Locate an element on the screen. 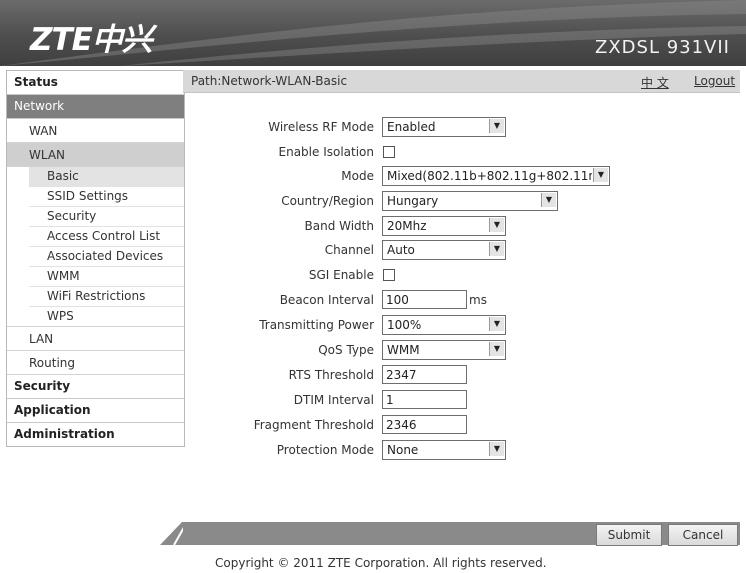 Image resolution: width=746 pixels, height=573 pixels. rts-threshold-label: RTS Threshold is located at coordinates (331, 375).